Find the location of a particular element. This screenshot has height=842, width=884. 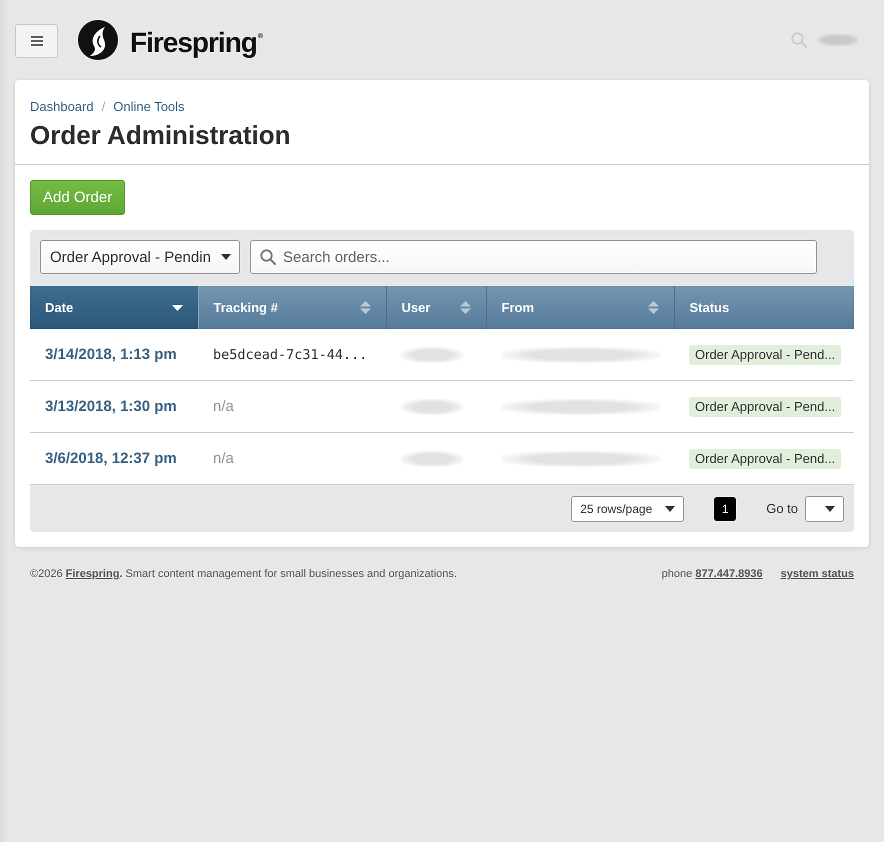

menu-button is located at coordinates (36, 41).